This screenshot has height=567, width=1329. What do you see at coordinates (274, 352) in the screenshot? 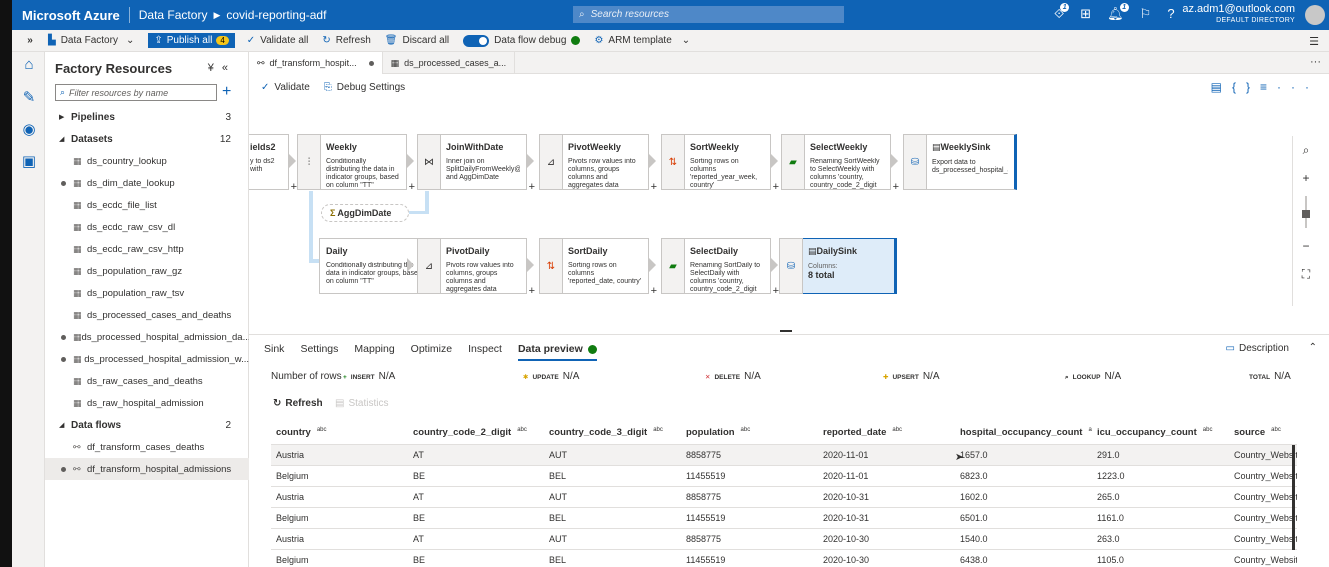
I see `tab-sink: Sink` at bounding box center [274, 352].